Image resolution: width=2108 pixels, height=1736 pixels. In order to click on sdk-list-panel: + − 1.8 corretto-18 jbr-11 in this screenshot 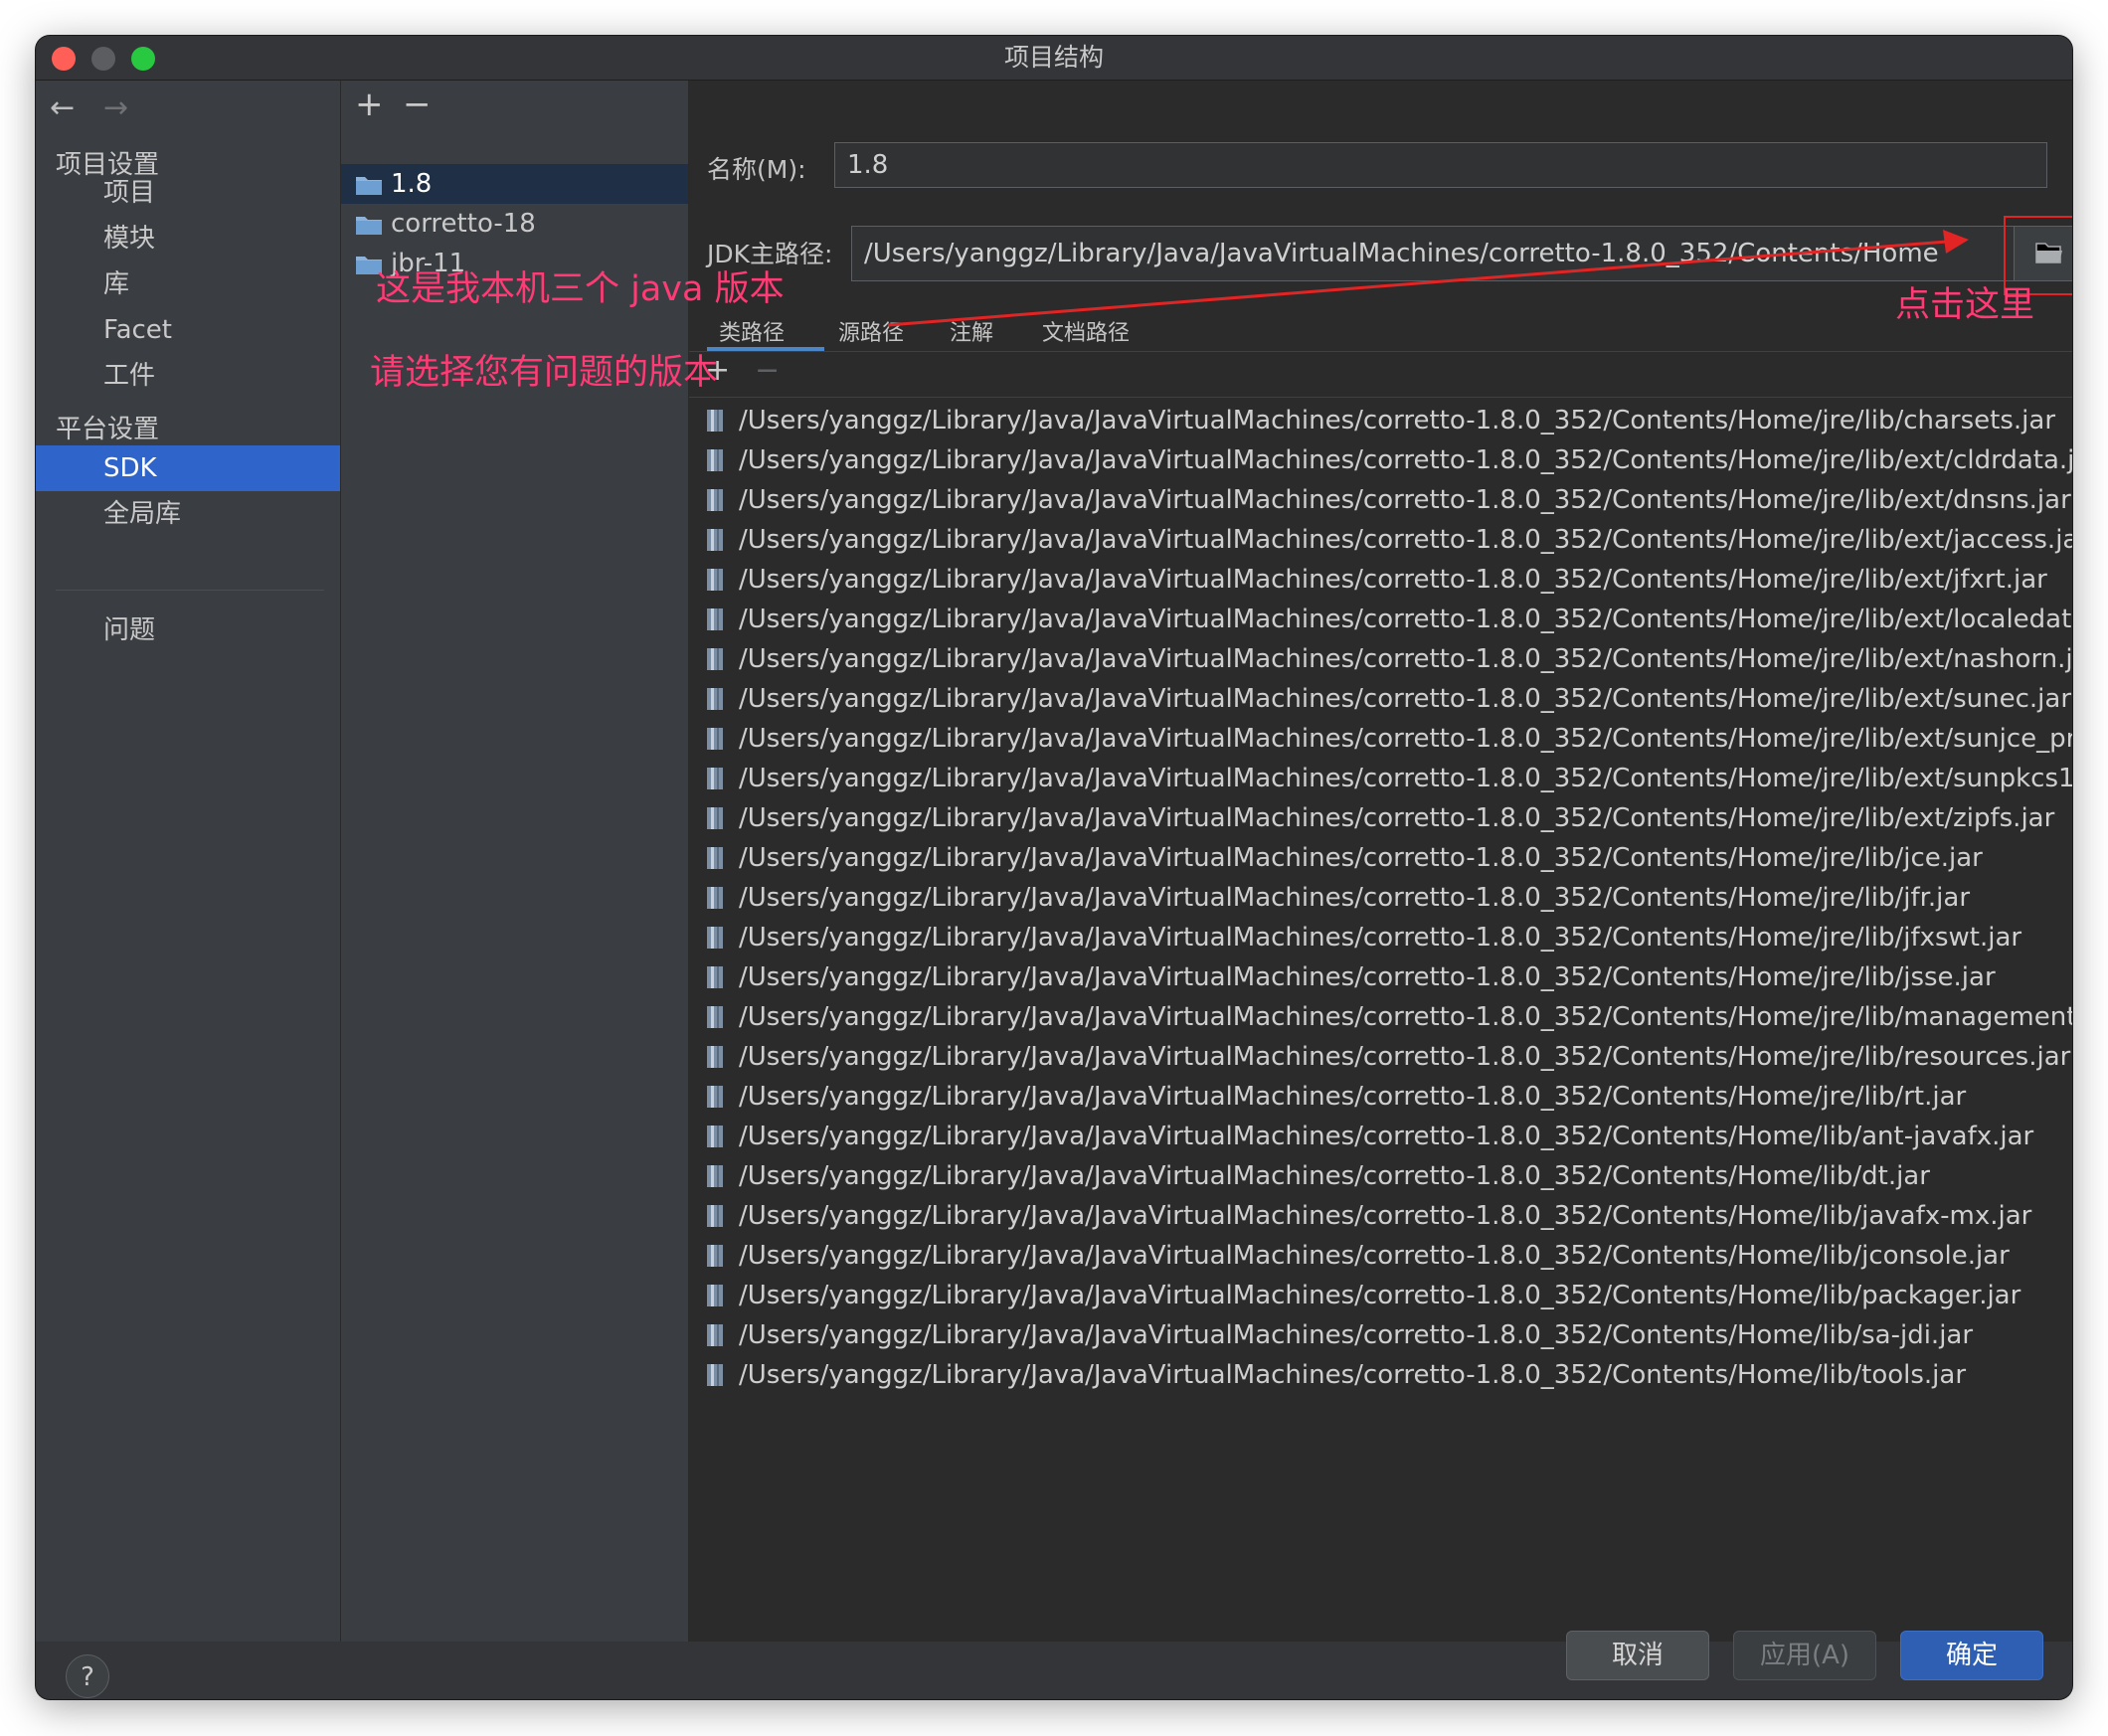, I will do `click(515, 862)`.